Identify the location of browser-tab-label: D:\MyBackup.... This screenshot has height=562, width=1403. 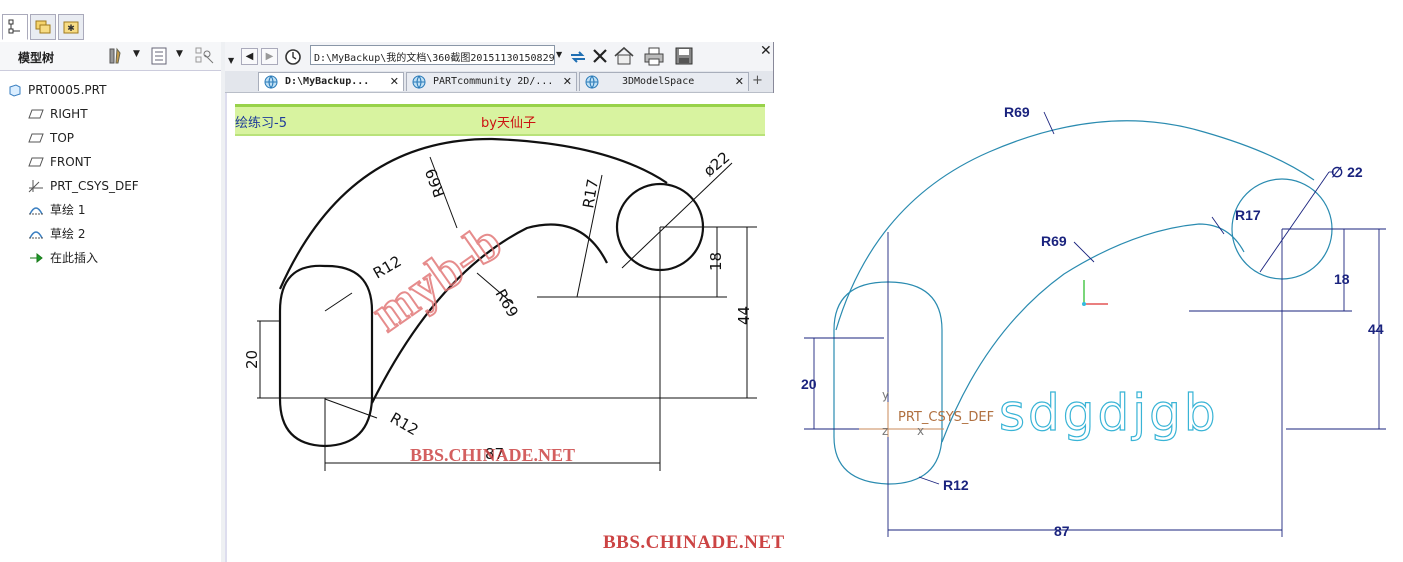
(327, 81).